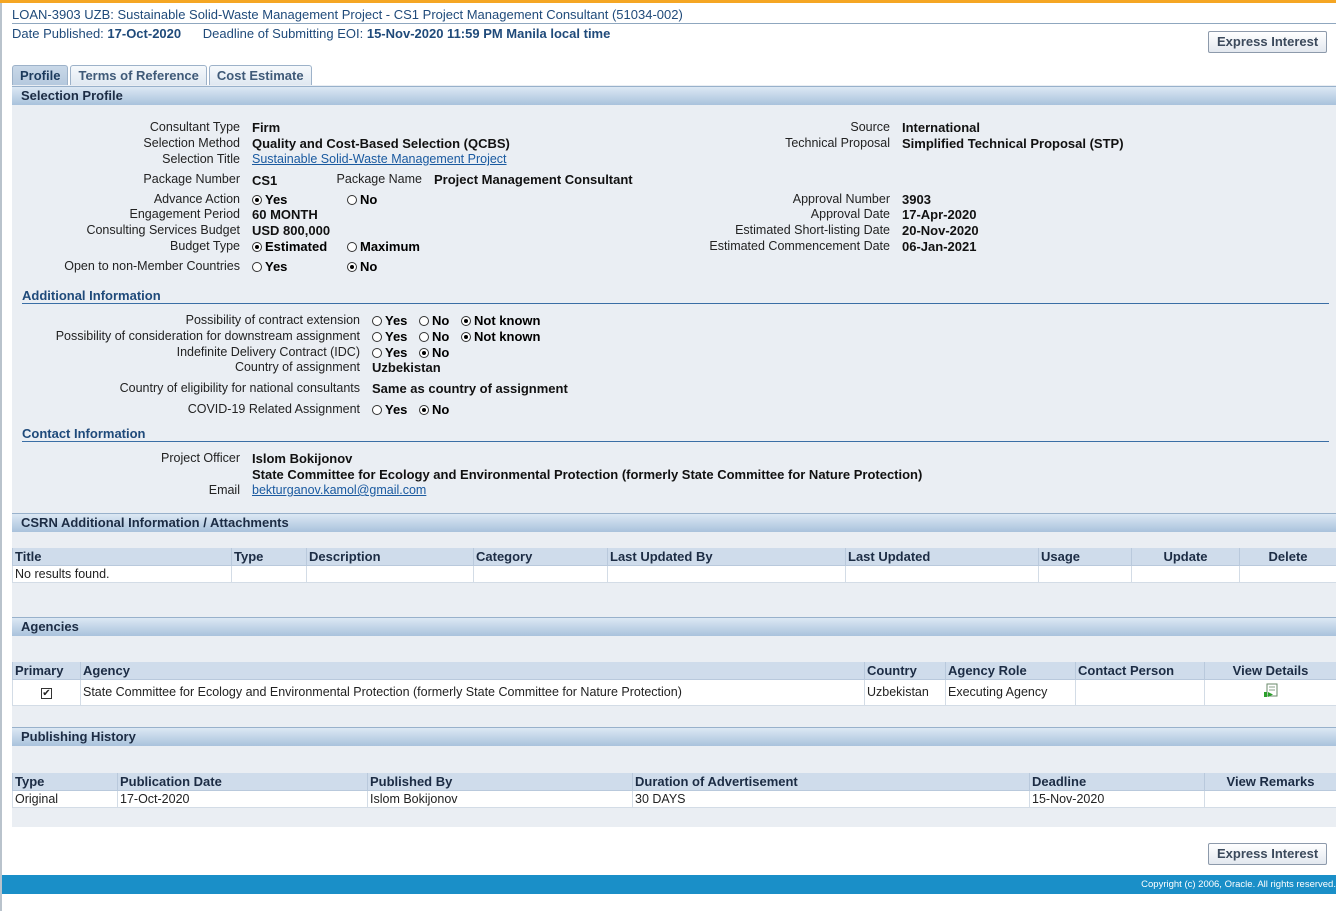 The height and width of the screenshot is (911, 1336). I want to click on selection-title-label: Selection Title, so click(201, 159).